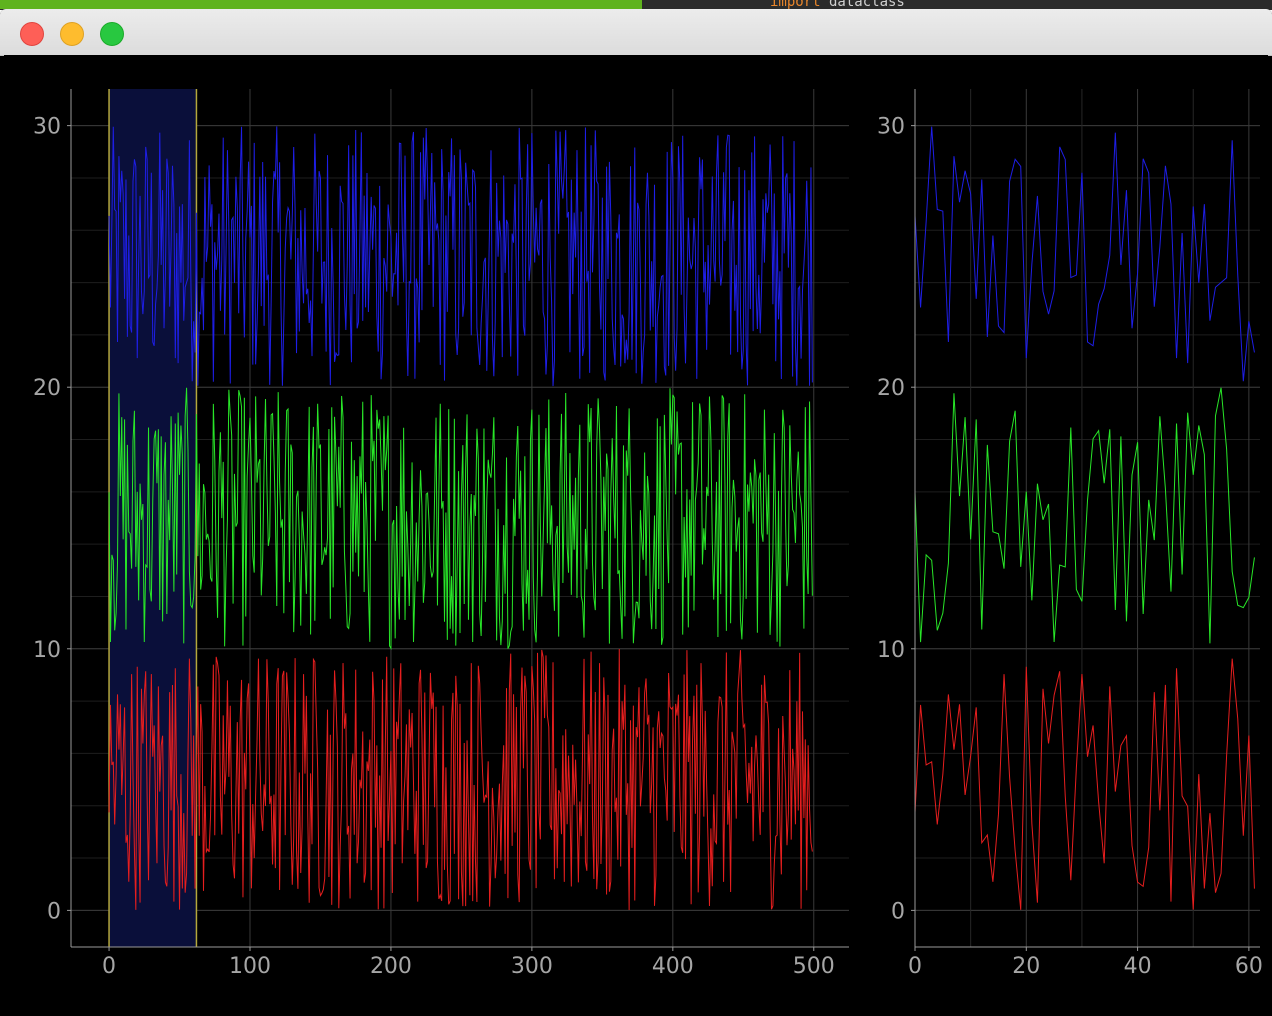 The height and width of the screenshot is (1016, 1272). What do you see at coordinates (1026, 966) in the screenshot?
I see `x-tick-label: 20` at bounding box center [1026, 966].